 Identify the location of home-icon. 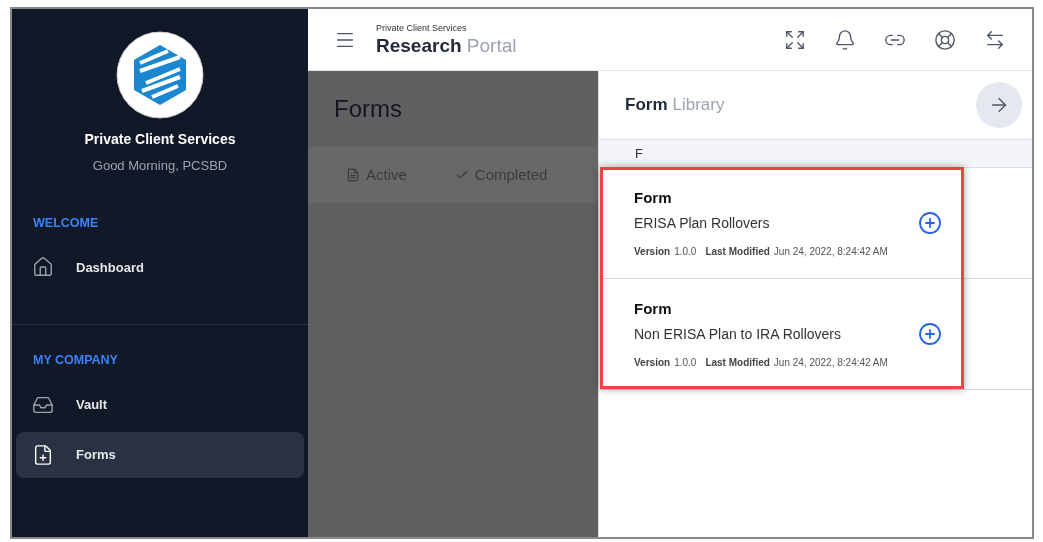
(43, 267).